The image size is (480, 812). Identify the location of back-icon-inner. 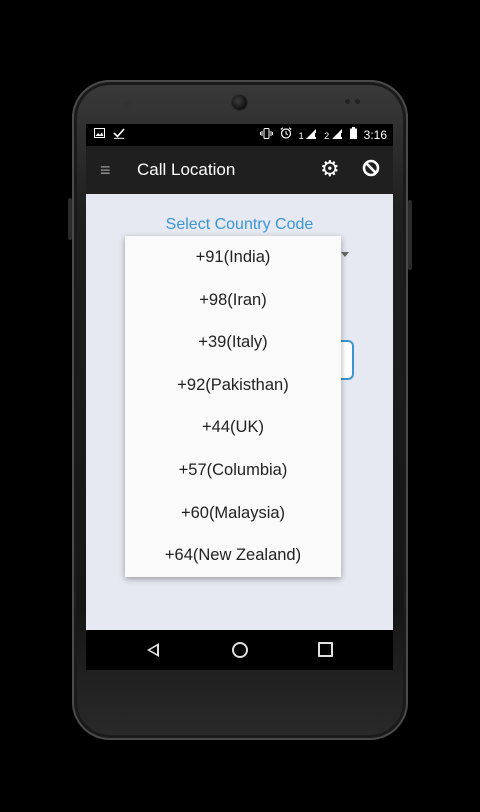
(153, 650).